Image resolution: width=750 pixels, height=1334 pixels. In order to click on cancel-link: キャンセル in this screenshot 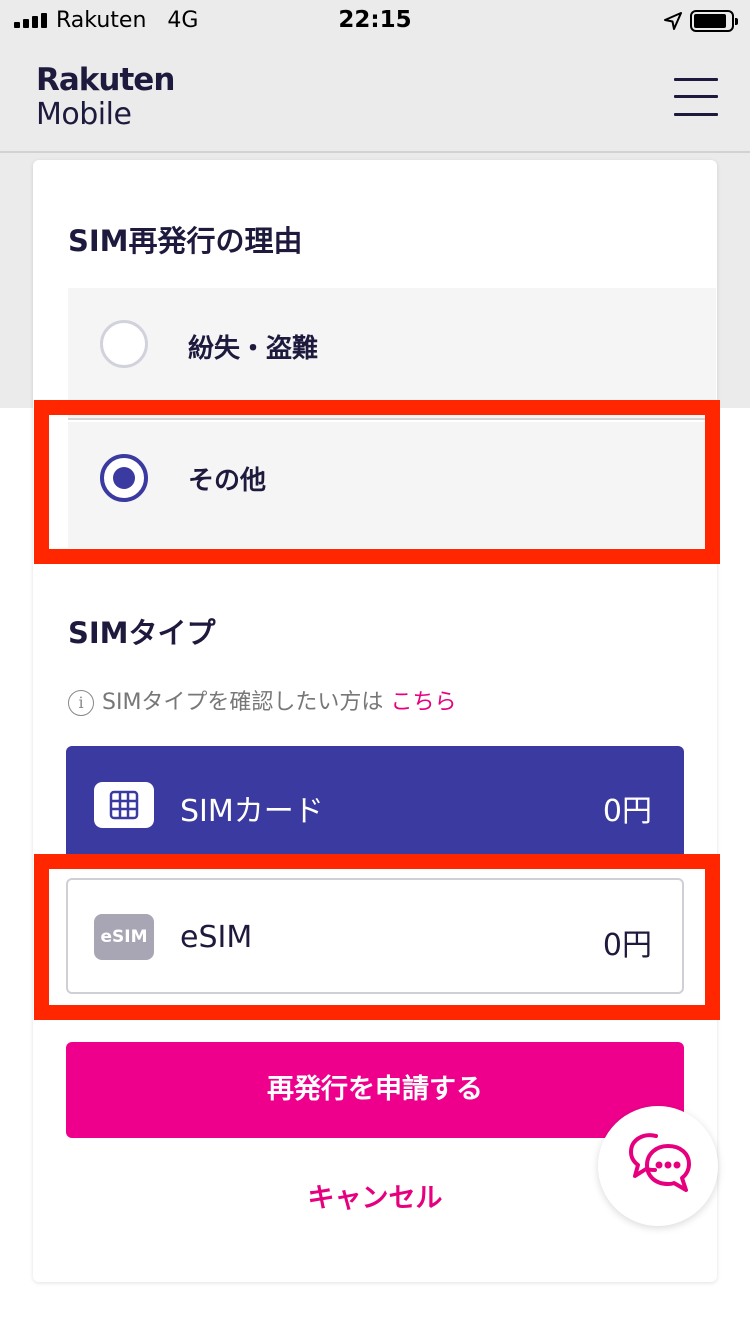, I will do `click(375, 1195)`.